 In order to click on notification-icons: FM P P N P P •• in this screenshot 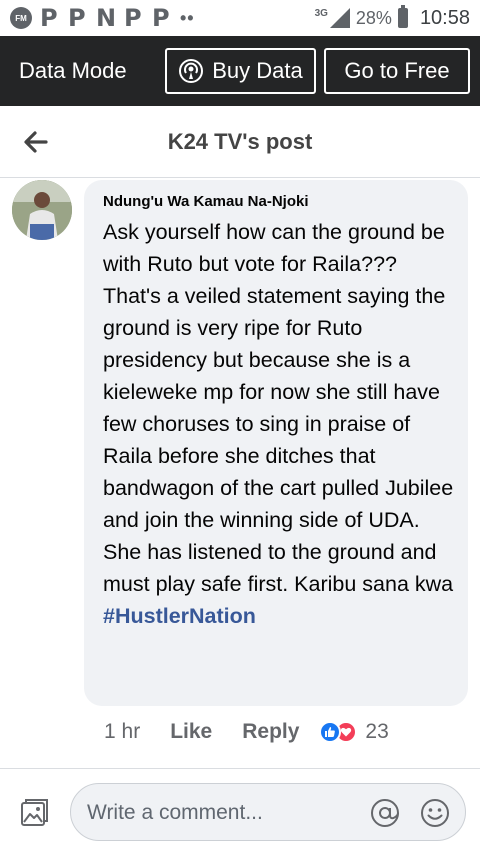, I will do `click(102, 18)`.